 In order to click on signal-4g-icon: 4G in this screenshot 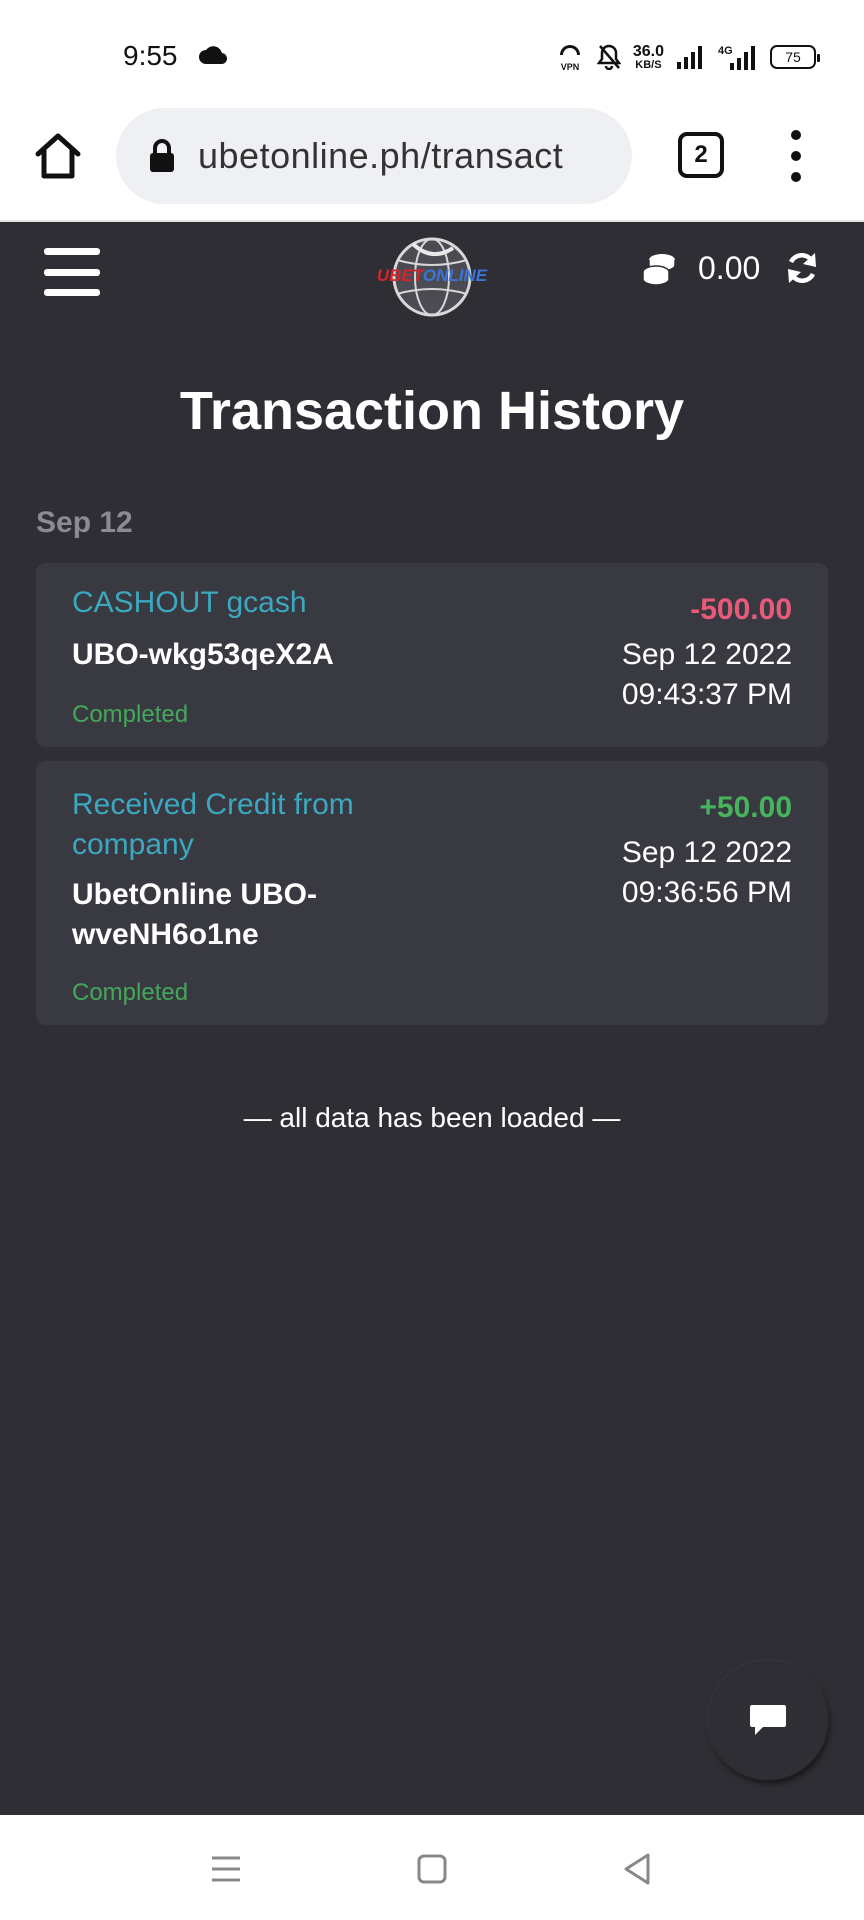, I will do `click(736, 57)`.